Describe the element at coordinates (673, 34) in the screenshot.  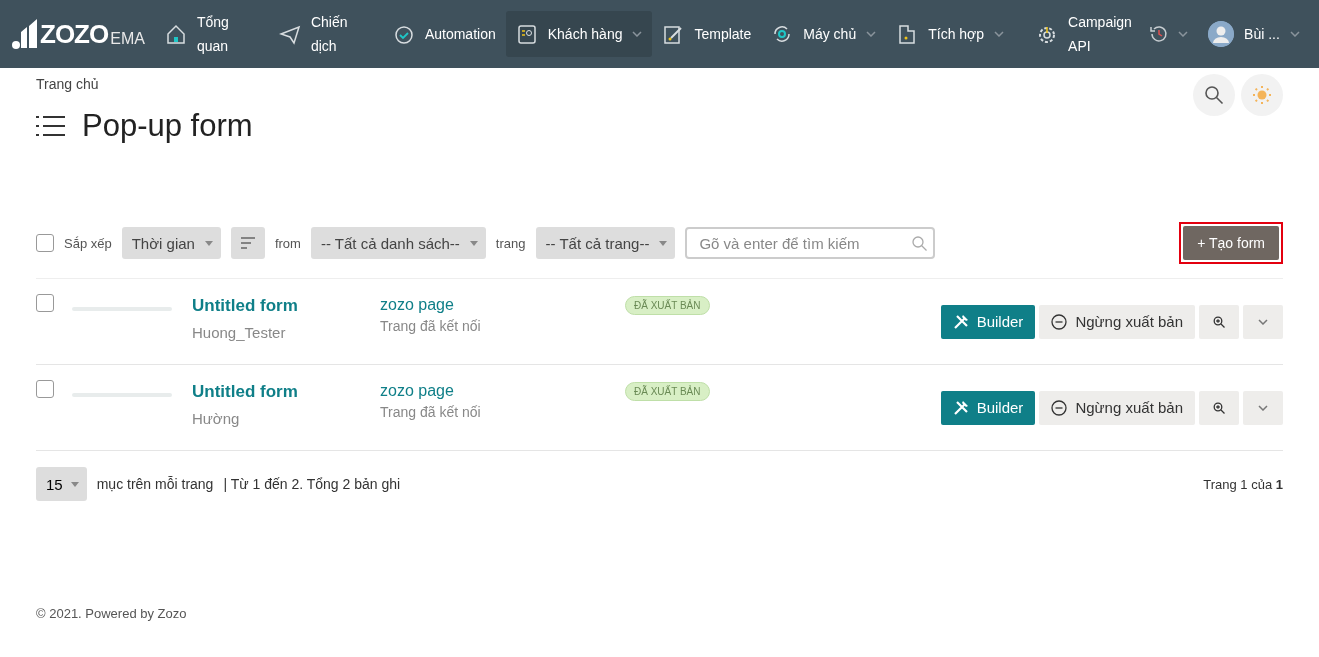
I see `pencil-note-icon` at that location.